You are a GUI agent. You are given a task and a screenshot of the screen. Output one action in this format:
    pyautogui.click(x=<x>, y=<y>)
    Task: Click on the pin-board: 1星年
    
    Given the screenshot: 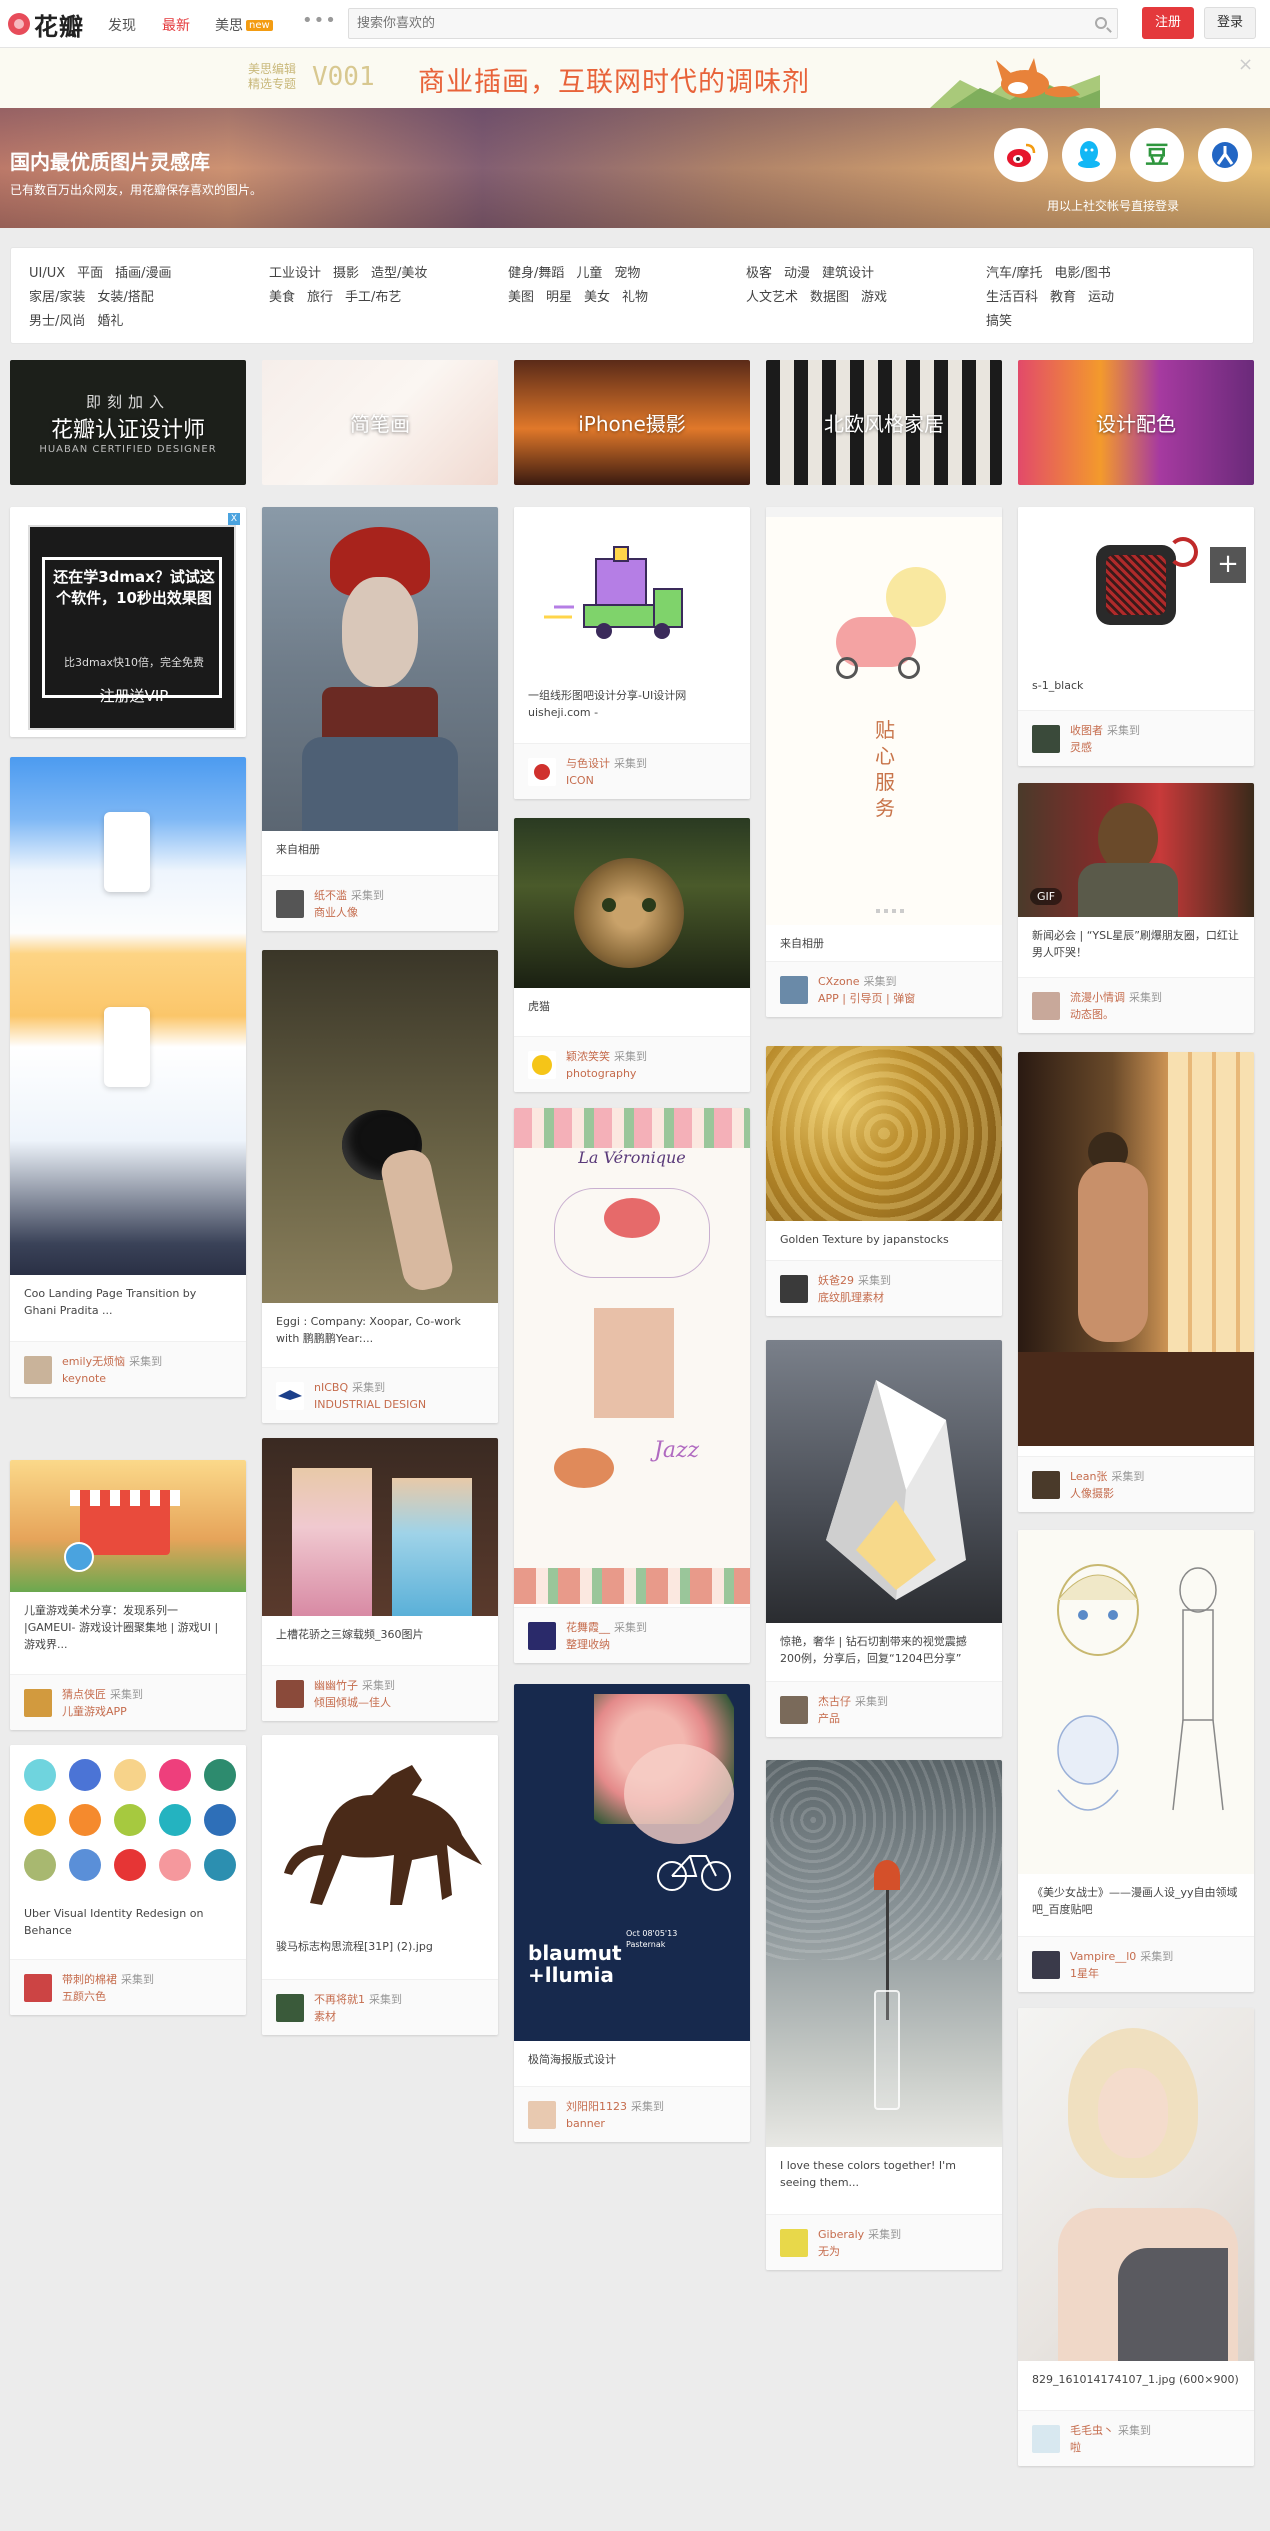 What is the action you would take?
    pyautogui.click(x=1084, y=1974)
    